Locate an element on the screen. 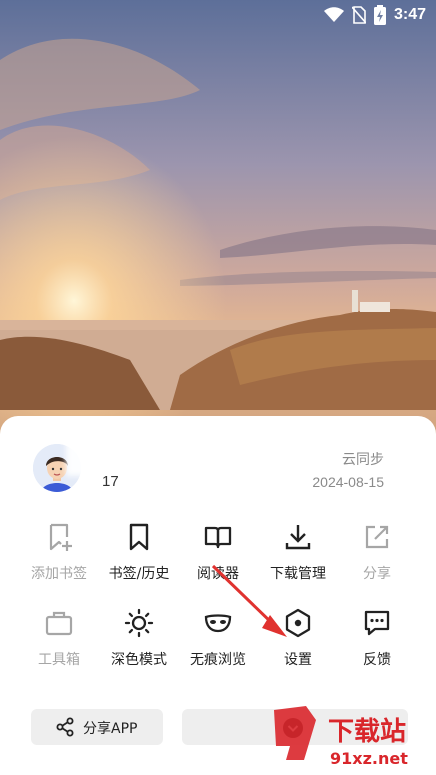 The image size is (436, 775). watermark-main: 下载站 is located at coordinates (367, 732).